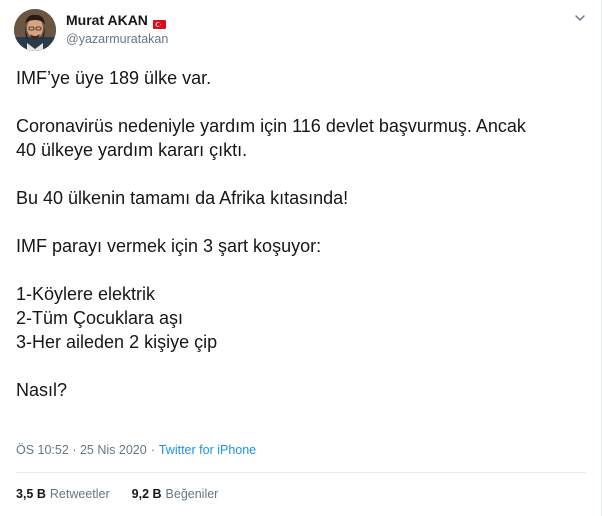  Describe the element at coordinates (107, 20) in the screenshot. I see `display-name: Murat AKAN` at that location.